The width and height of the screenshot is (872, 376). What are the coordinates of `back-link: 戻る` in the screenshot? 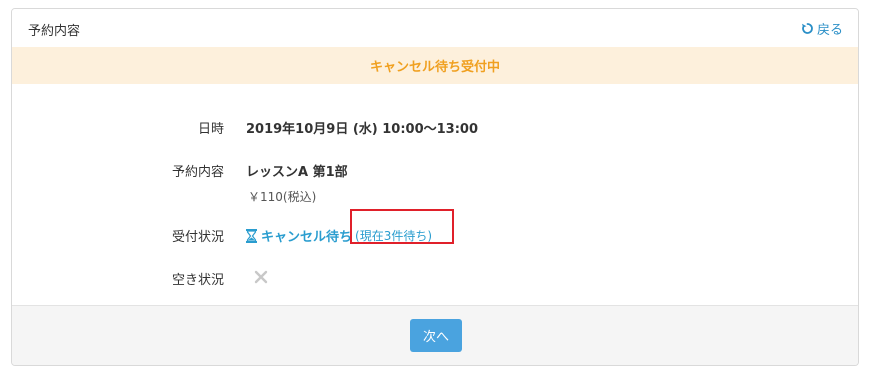 It's located at (822, 28).